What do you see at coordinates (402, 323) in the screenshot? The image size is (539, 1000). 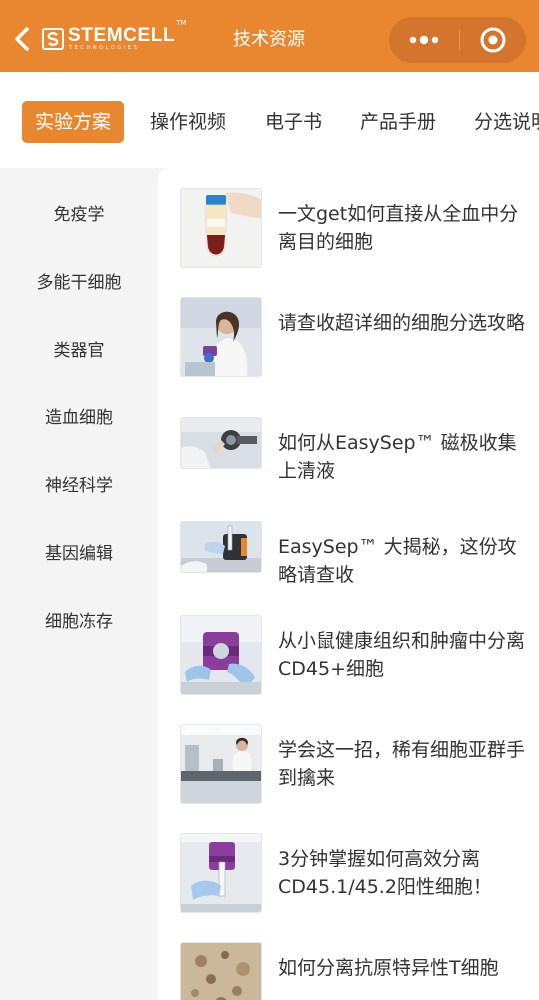 I see `article-title: 请查收超详细的细胞分选攻略` at bounding box center [402, 323].